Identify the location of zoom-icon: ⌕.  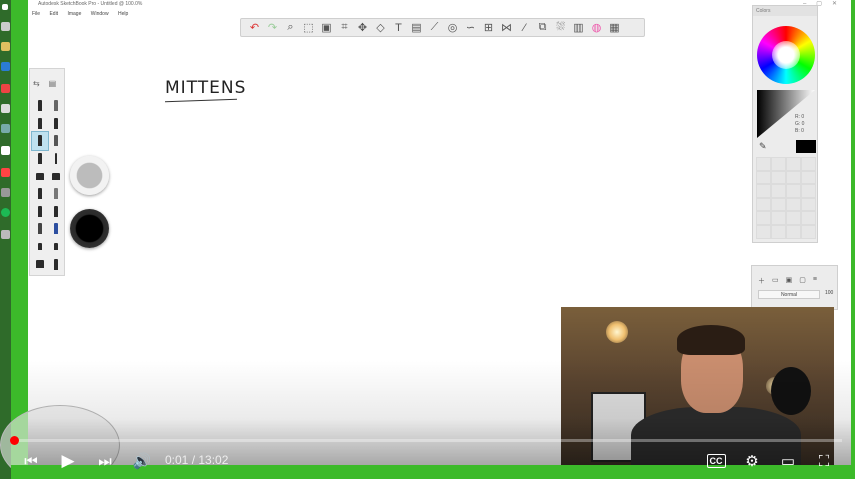
(290, 27).